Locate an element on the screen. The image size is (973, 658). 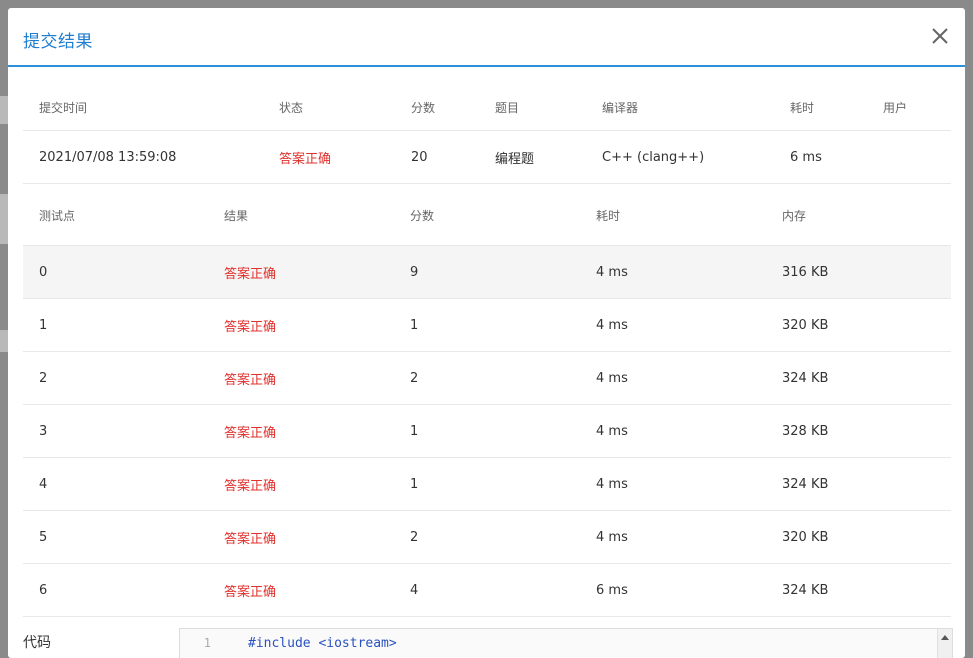
code-line: #include <iostream> is located at coordinates (322, 643).